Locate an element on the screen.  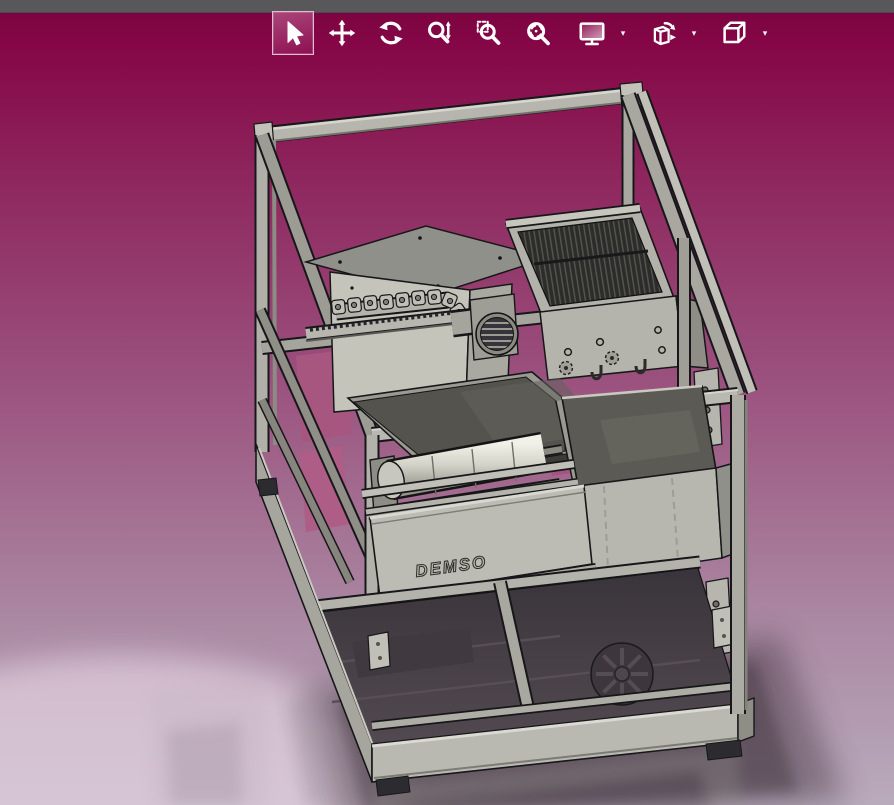
apply-scene-group: ▾ is located at coordinates (671, 33).